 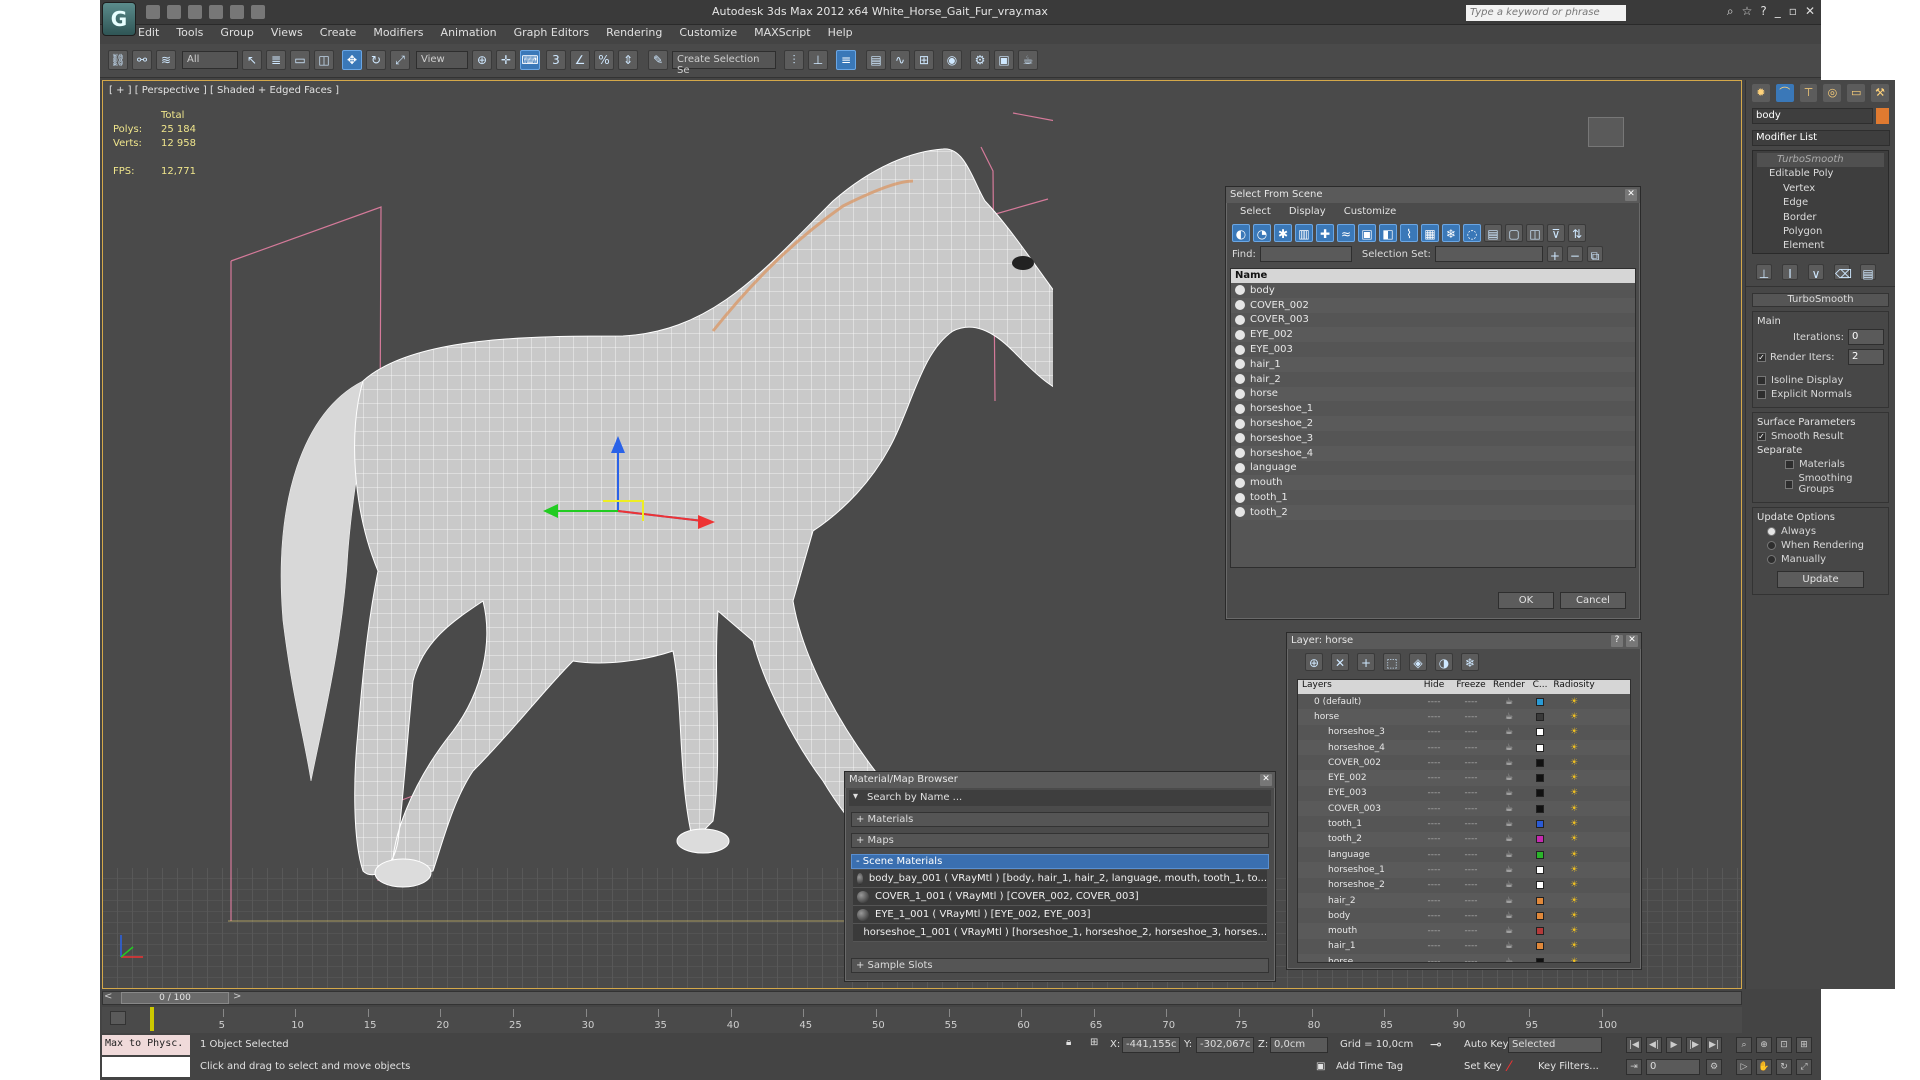 I want to click on keyboard-shortcut-override-icon: ⌨, so click(x=530, y=60).